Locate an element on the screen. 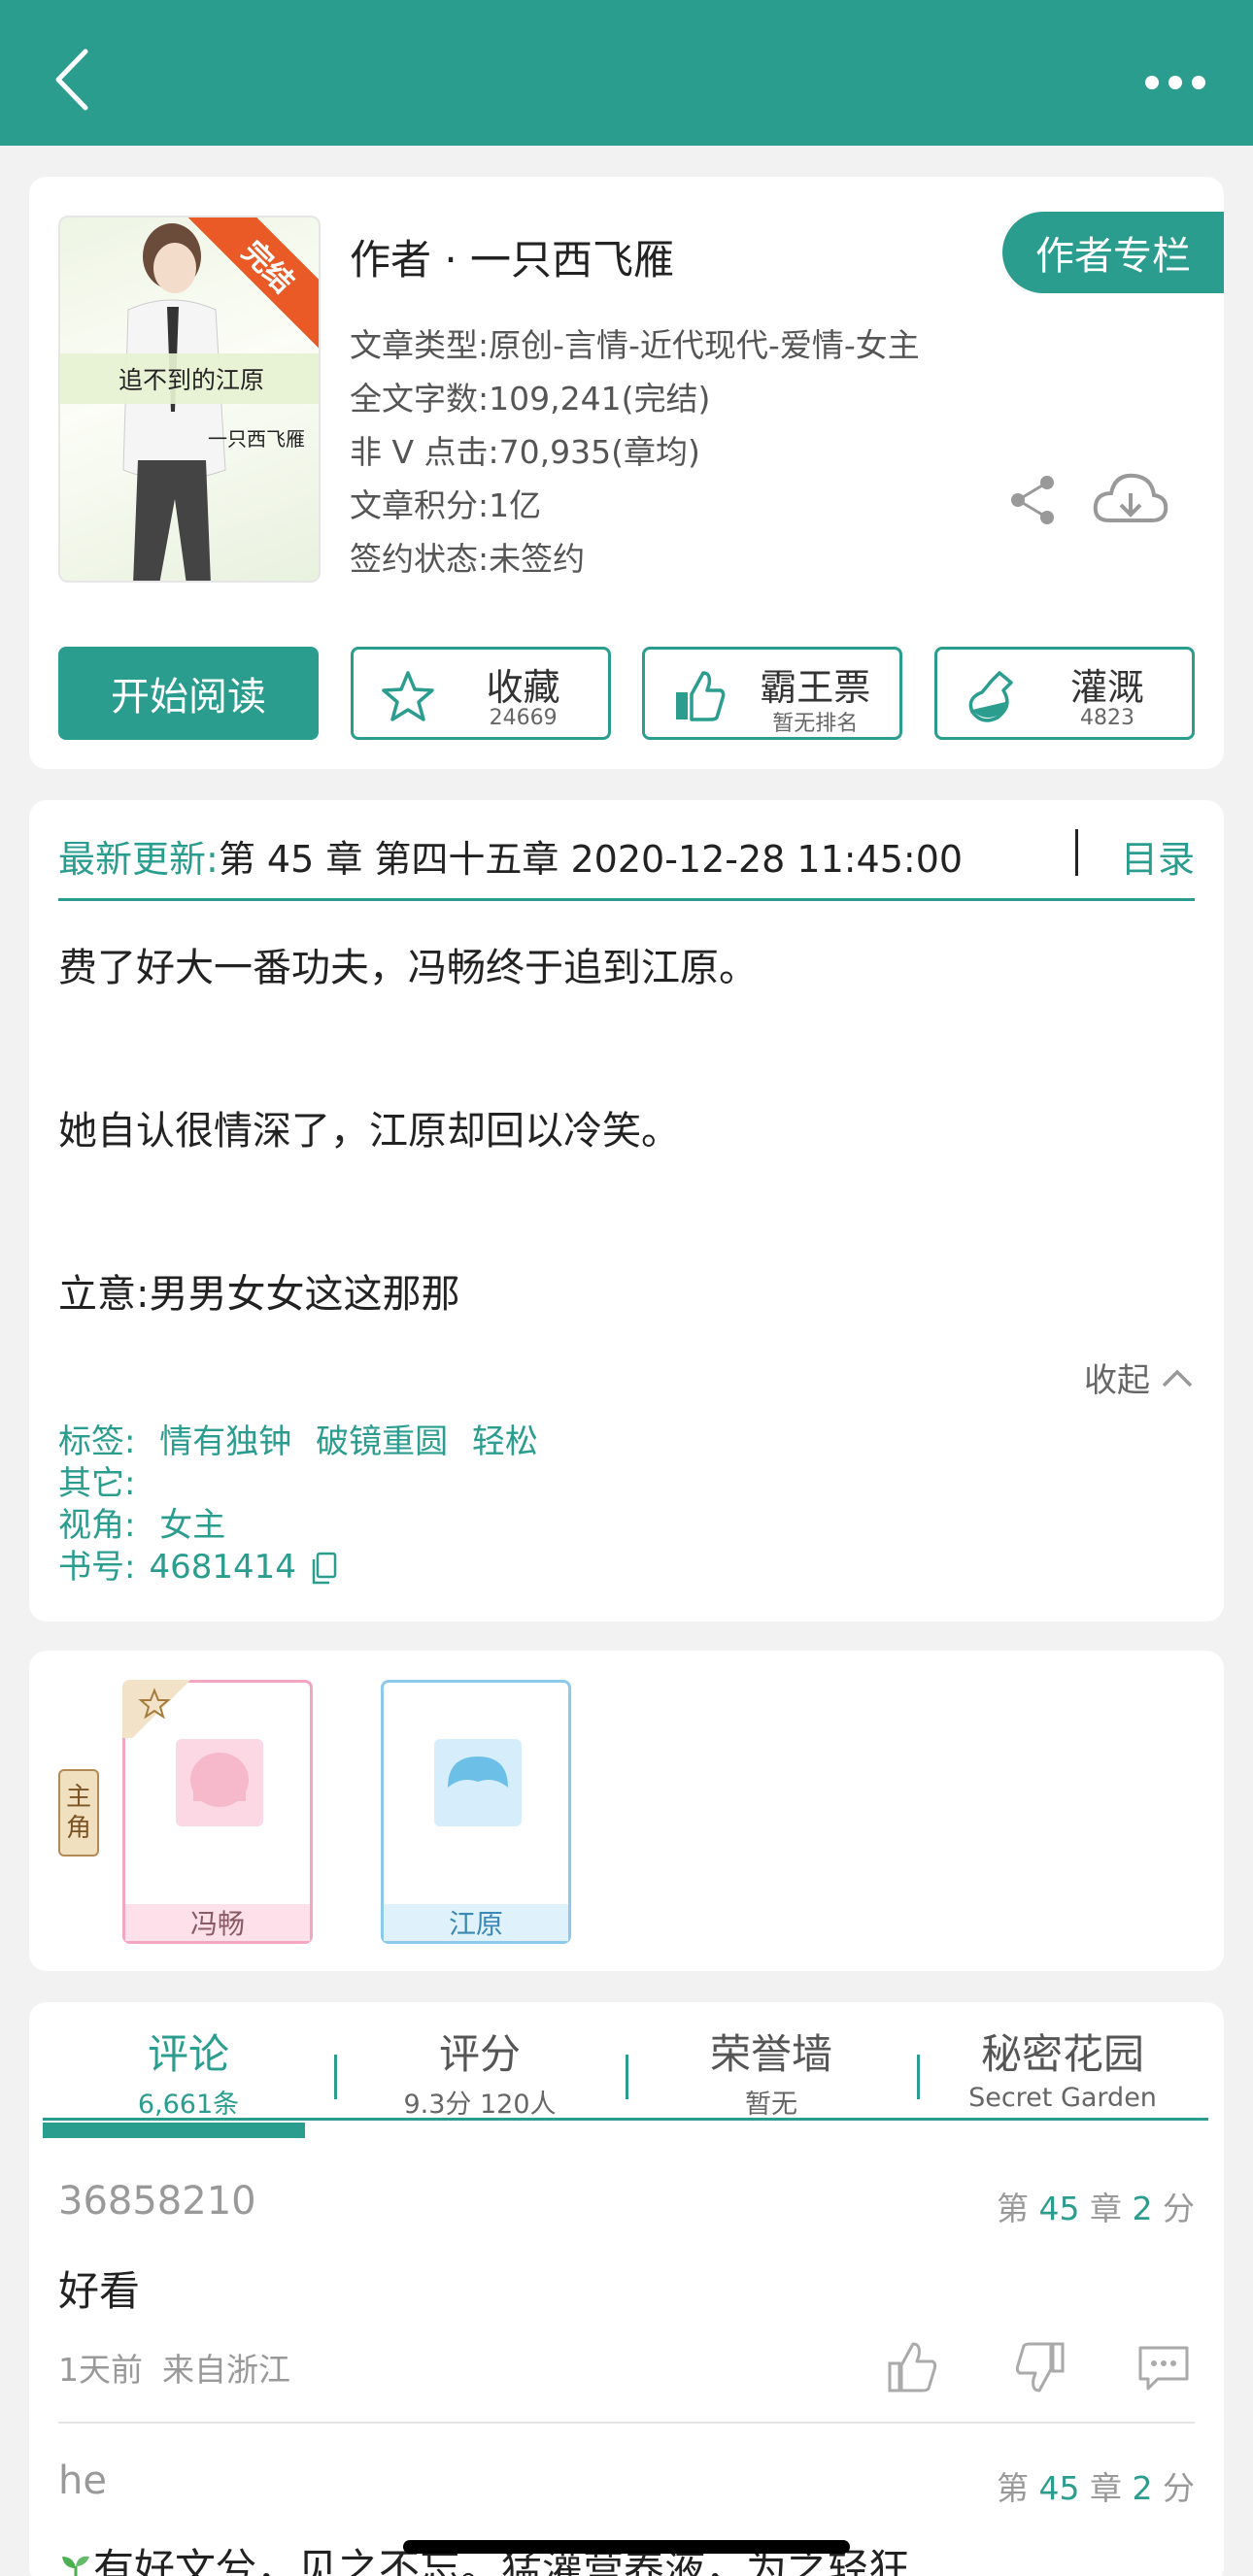  comment-user: 36858210 is located at coordinates (157, 2202).